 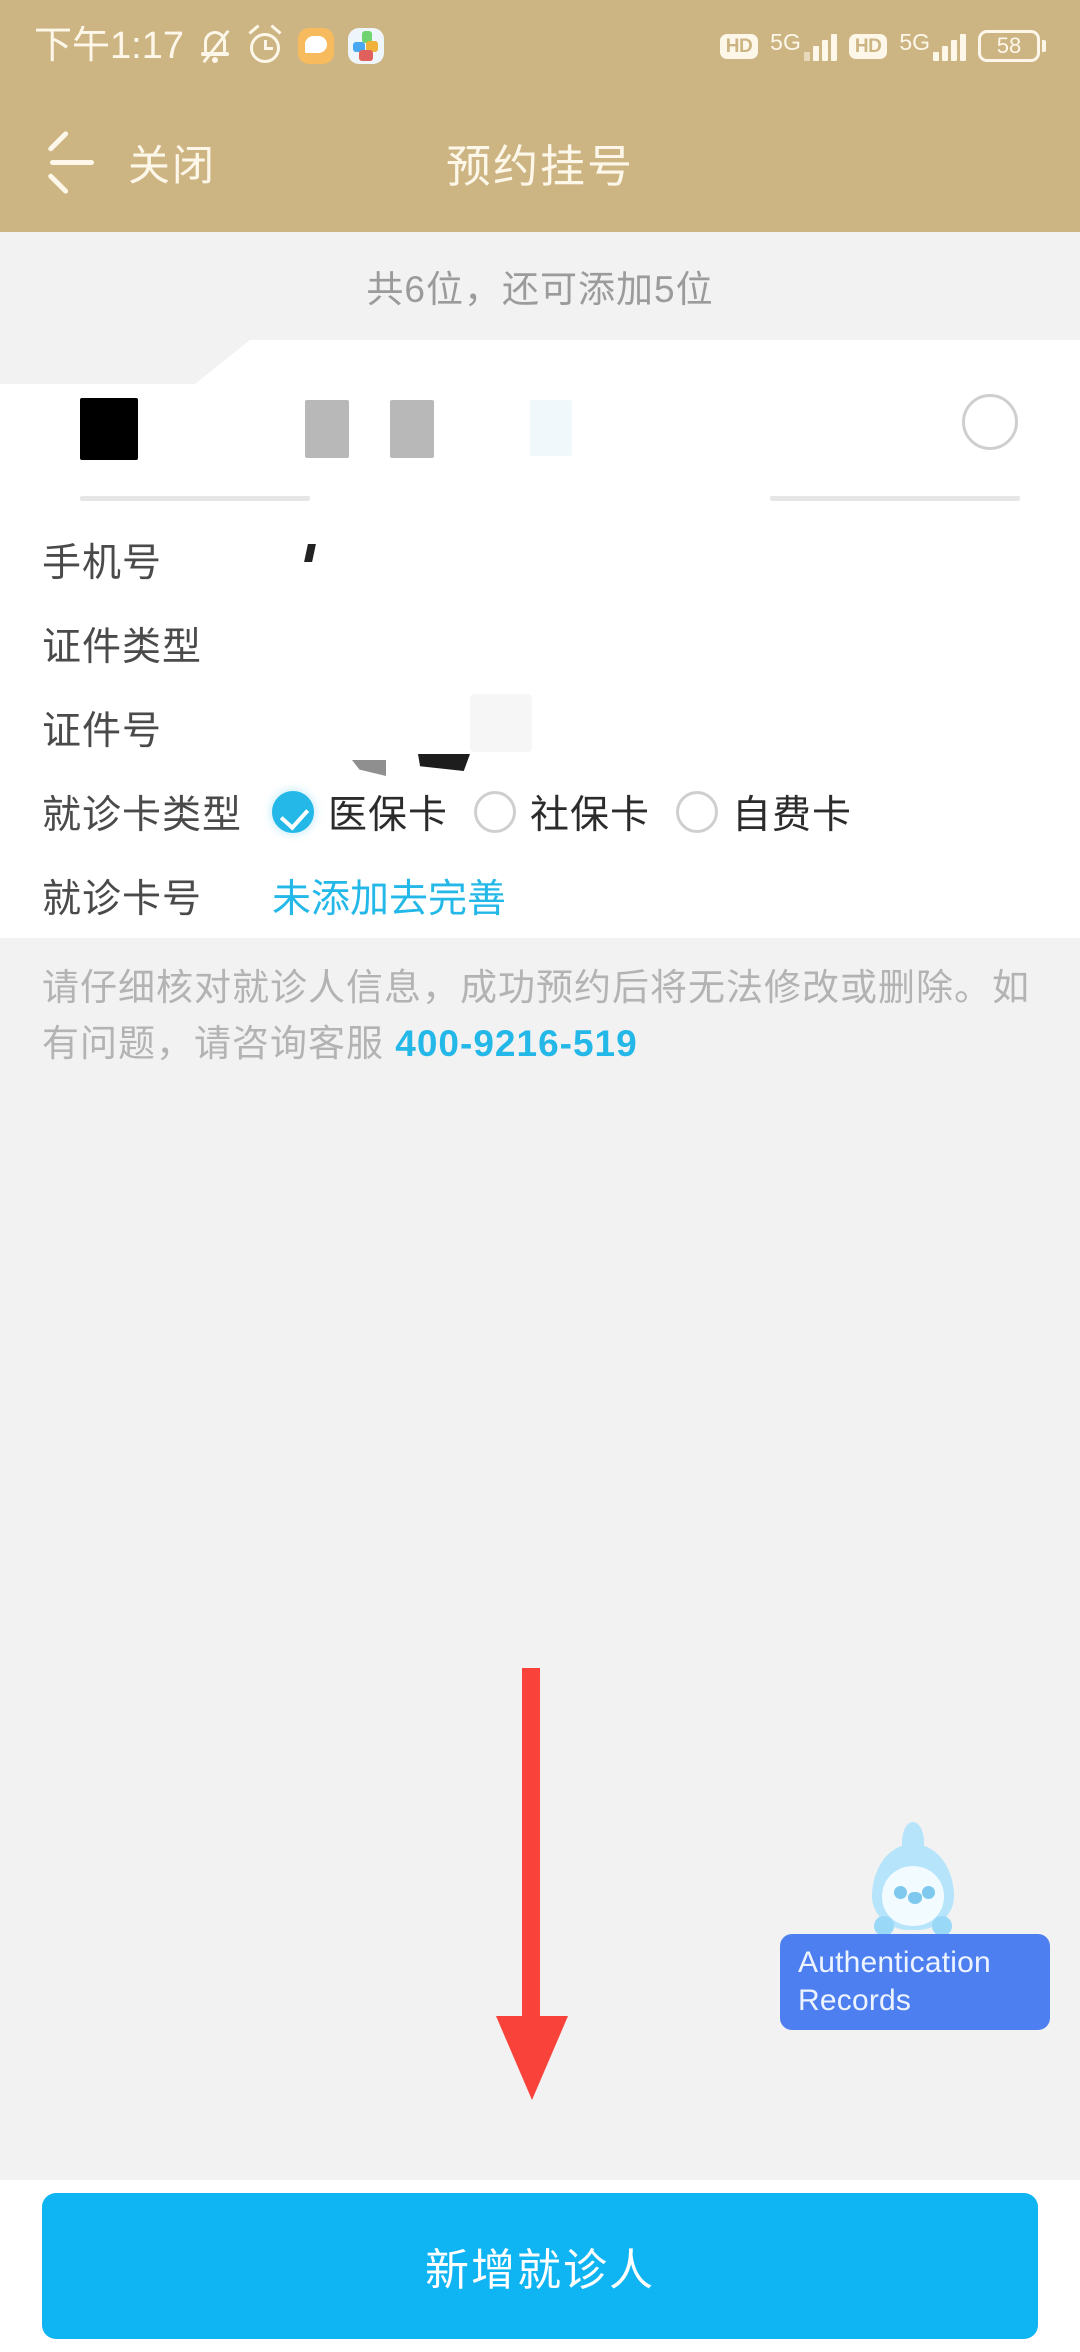 I want to click on network-label-sim2: 5G, so click(x=914, y=42).